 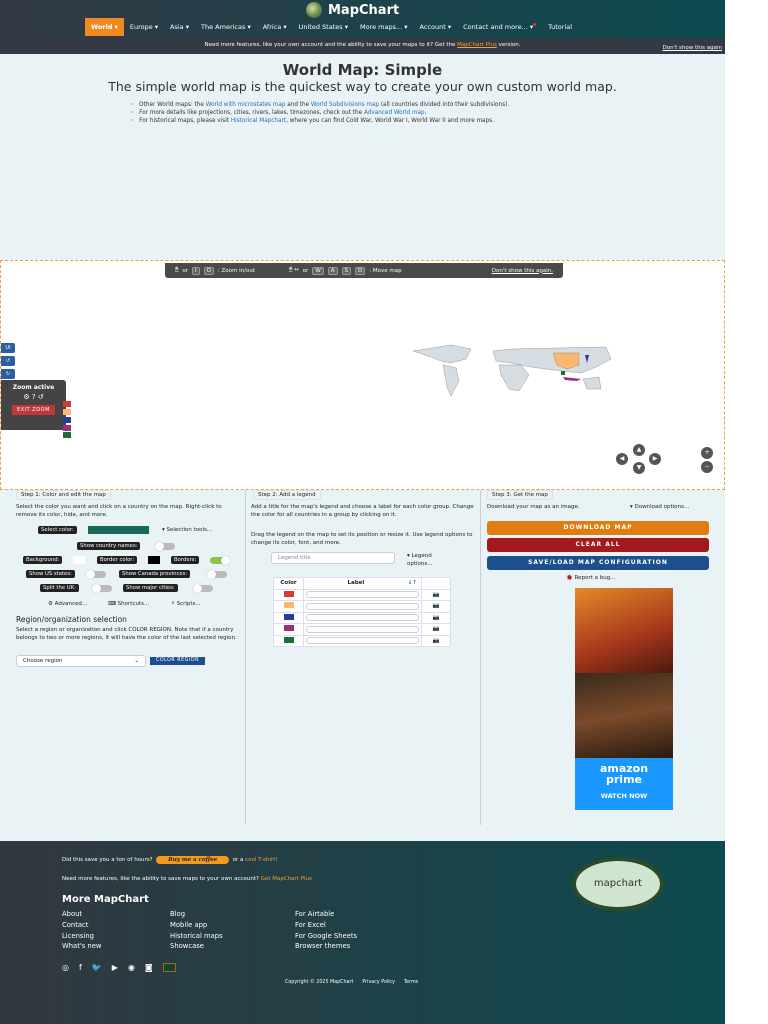 What do you see at coordinates (560, 27) in the screenshot?
I see `nav-tutorial: Tutorial` at bounding box center [560, 27].